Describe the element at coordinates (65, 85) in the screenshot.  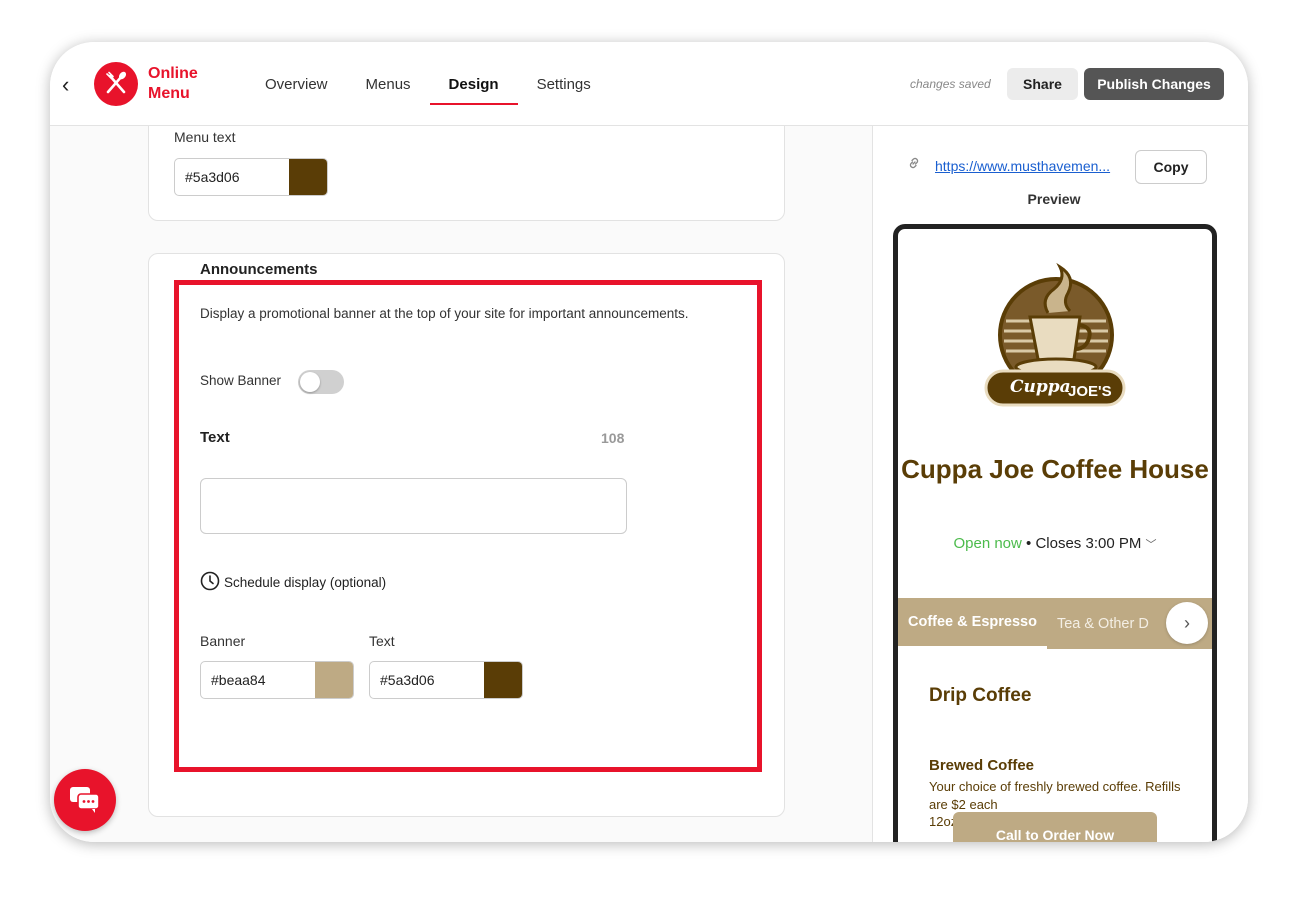
I see `back-chevron-icon: ‹` at that location.